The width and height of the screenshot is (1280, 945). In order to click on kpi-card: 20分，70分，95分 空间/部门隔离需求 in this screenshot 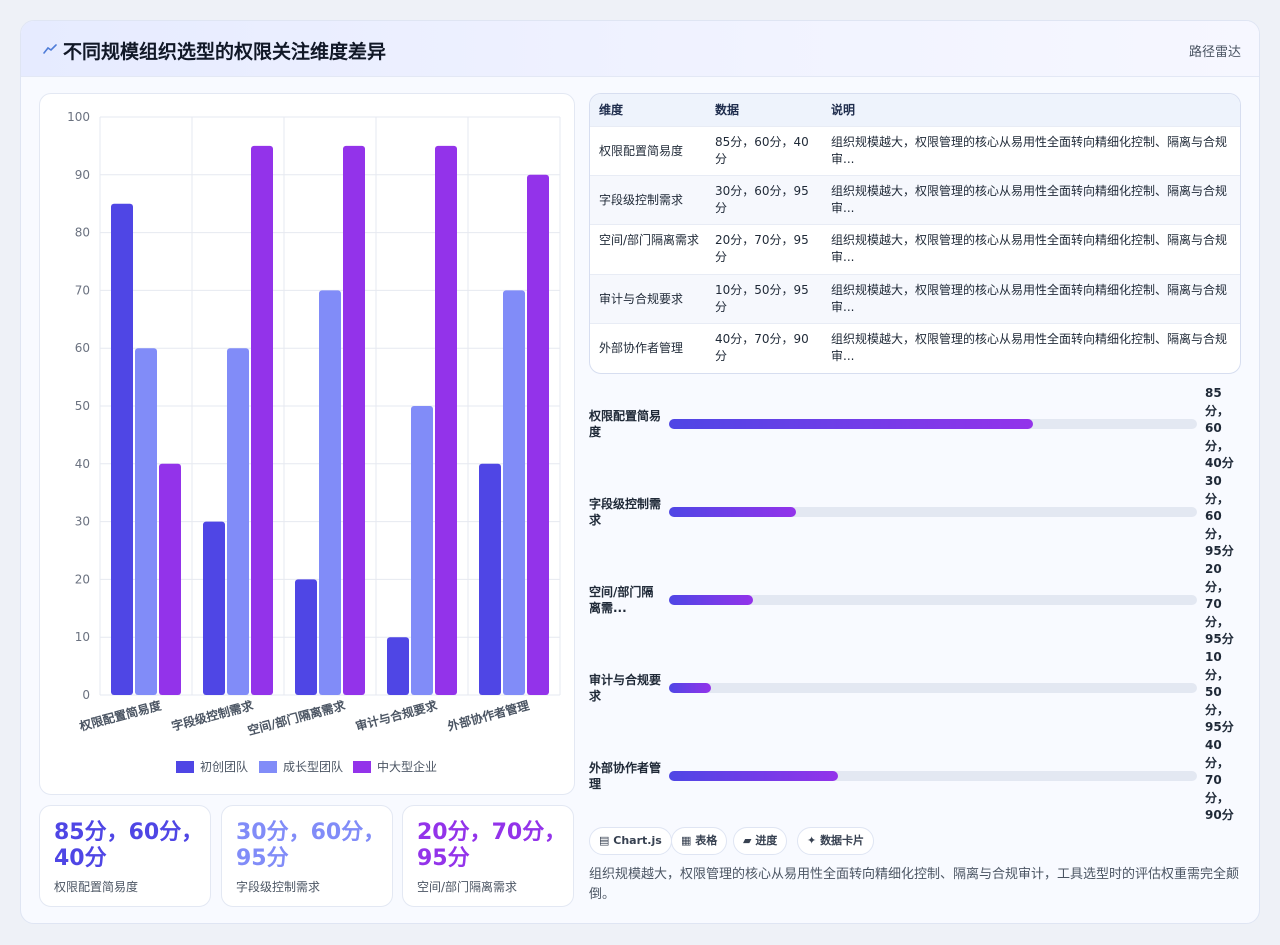, I will do `click(488, 856)`.